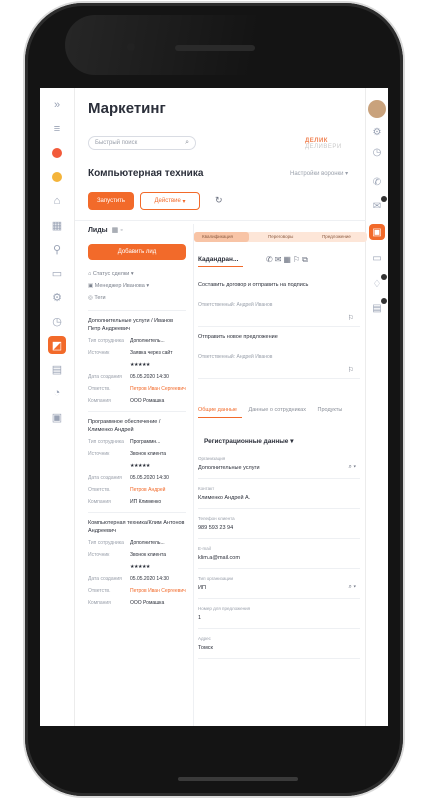 Image resolution: width=426 pixels, height=801 pixels. What do you see at coordinates (187, 142) in the screenshot?
I see `search-icon: ⌕` at bounding box center [187, 142].